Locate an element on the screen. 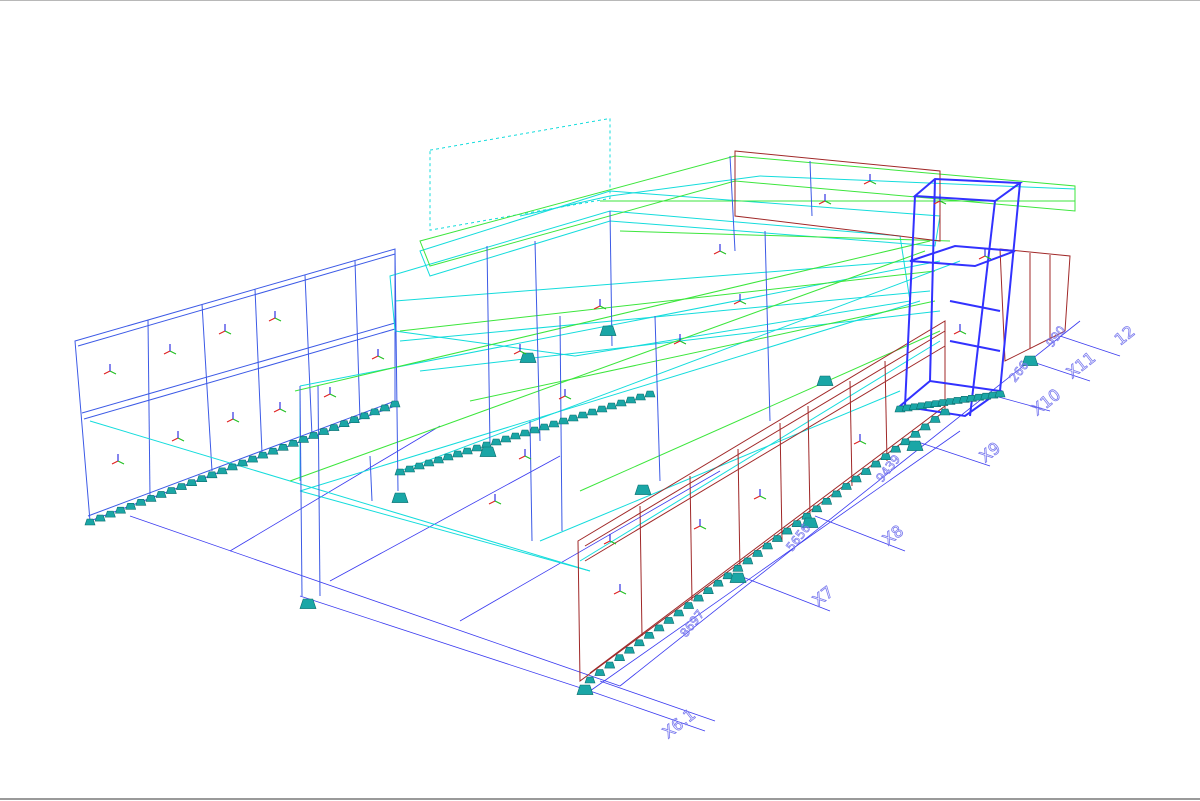 Image resolution: width=1200 pixels, height=801 pixels. grid-label-x9: X9 is located at coordinates (990, 452).